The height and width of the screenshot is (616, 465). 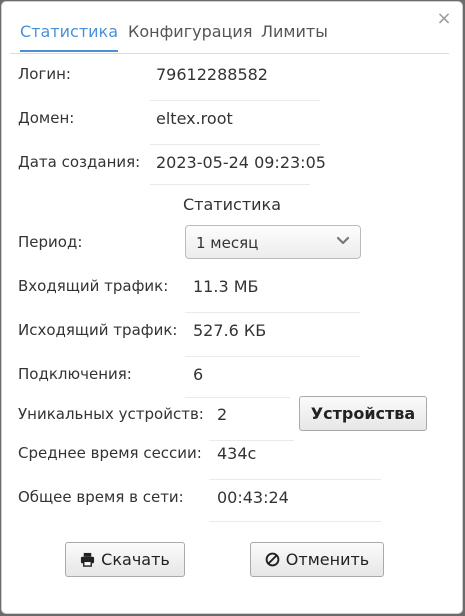 What do you see at coordinates (241, 162) in the screenshot?
I see `created-value: 2023-05-24 09:23:05` at bounding box center [241, 162].